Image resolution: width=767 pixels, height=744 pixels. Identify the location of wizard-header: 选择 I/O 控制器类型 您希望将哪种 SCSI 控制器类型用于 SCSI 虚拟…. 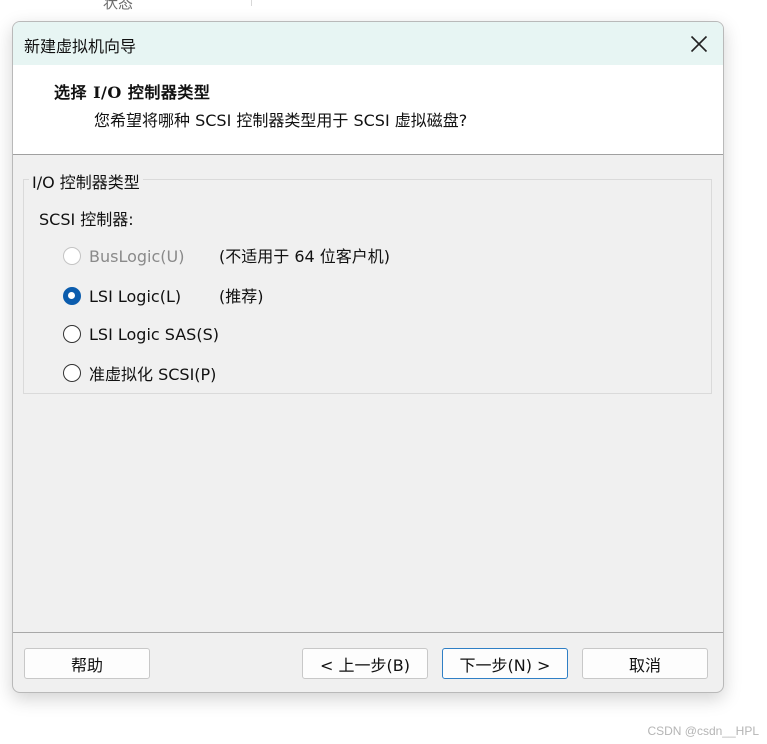
(368, 110).